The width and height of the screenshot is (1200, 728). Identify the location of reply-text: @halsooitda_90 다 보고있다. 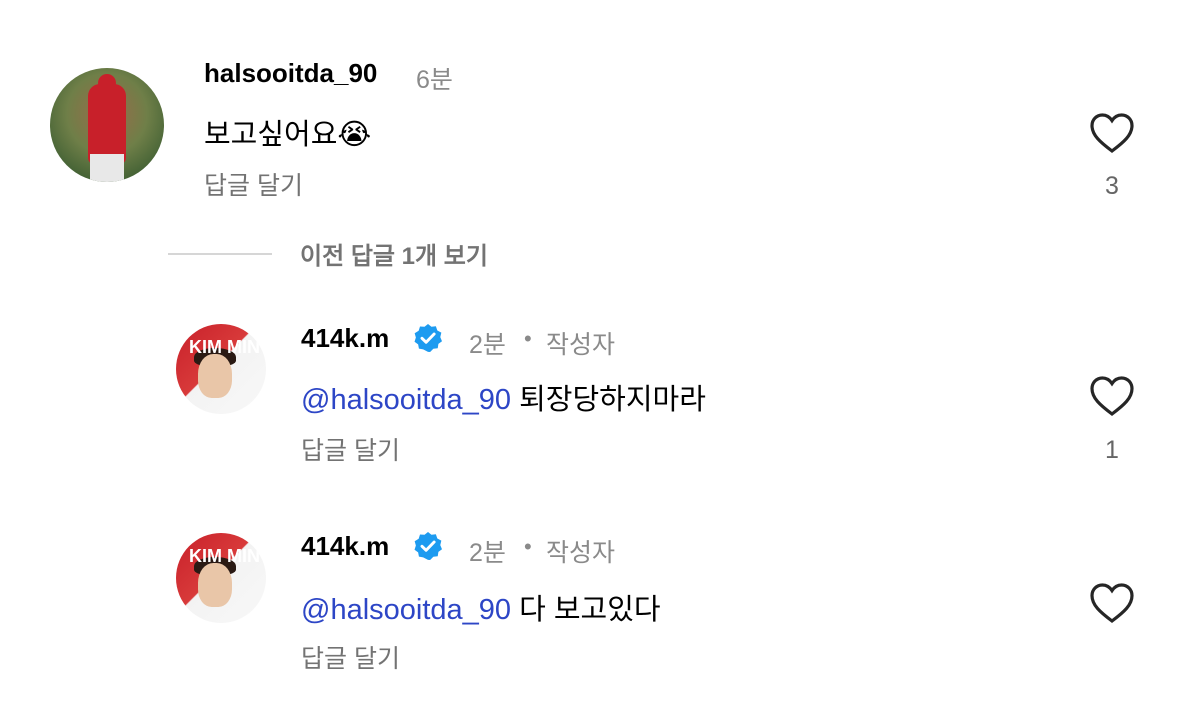
(481, 607).